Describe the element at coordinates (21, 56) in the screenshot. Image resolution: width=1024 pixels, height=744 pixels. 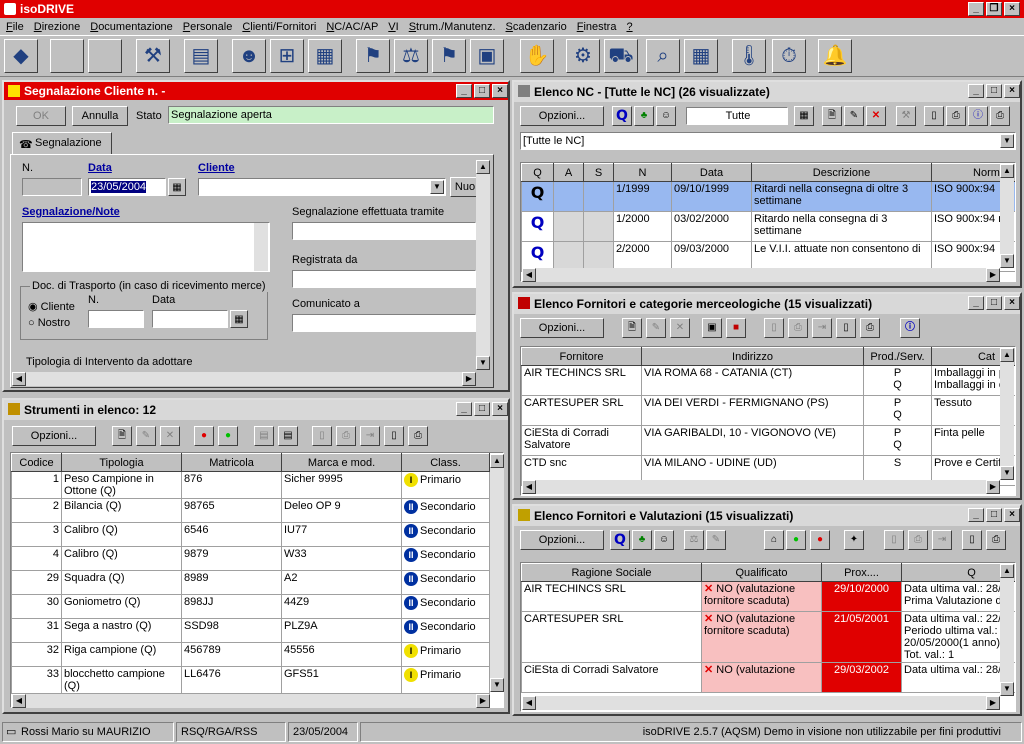
I see `diskette-icon: ◆` at that location.